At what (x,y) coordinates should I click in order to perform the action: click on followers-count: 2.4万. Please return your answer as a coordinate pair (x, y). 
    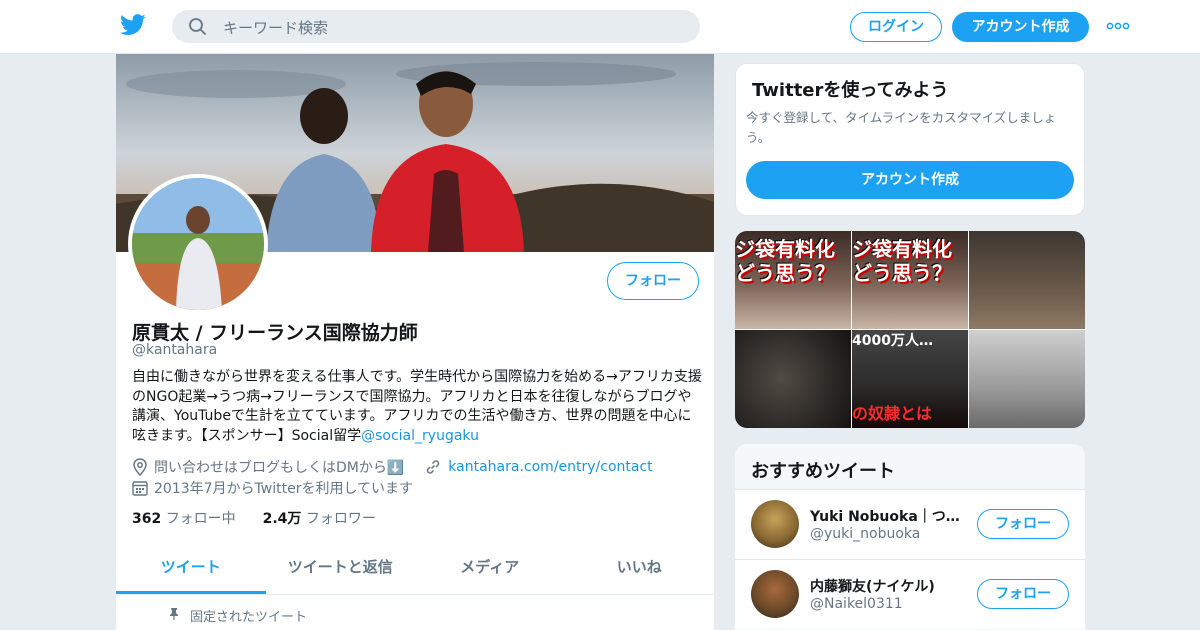
    Looking at the image, I should click on (282, 519).